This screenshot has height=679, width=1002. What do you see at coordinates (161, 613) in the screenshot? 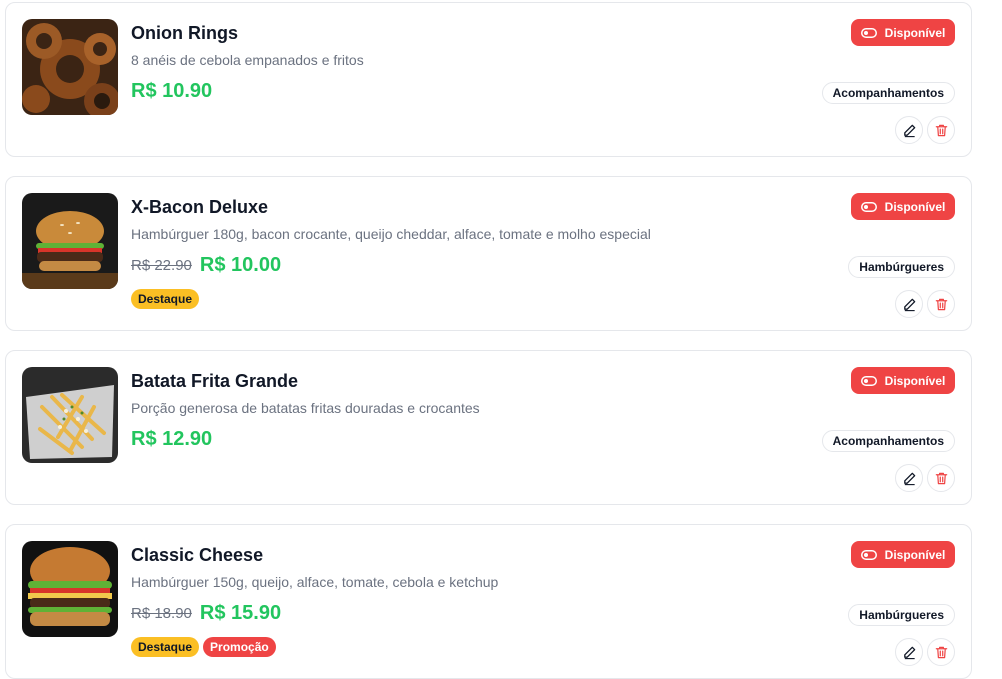
I see `original-price: R$ 18.90` at bounding box center [161, 613].